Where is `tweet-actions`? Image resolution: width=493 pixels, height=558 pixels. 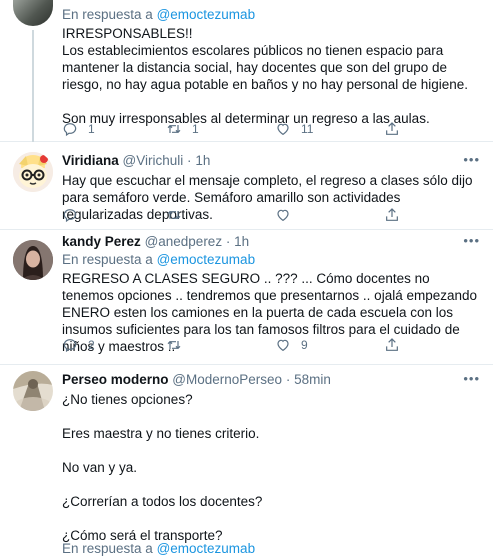
tweet-actions is located at coordinates (232, 216).